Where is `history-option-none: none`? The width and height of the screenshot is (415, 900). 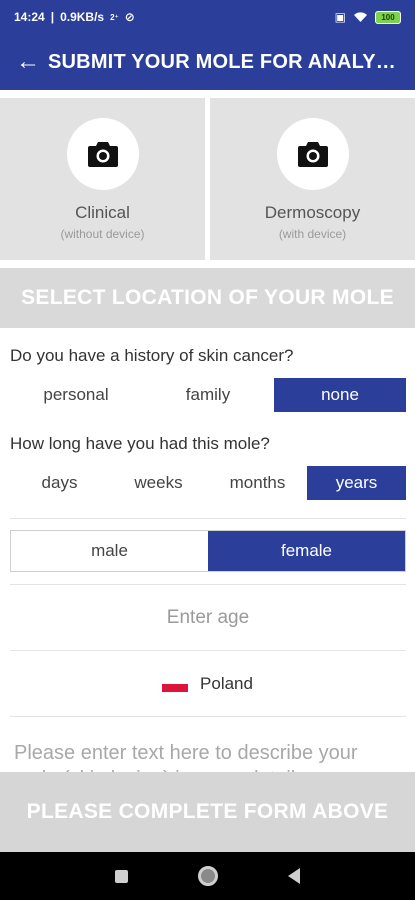
history-option-none: none is located at coordinates (340, 395).